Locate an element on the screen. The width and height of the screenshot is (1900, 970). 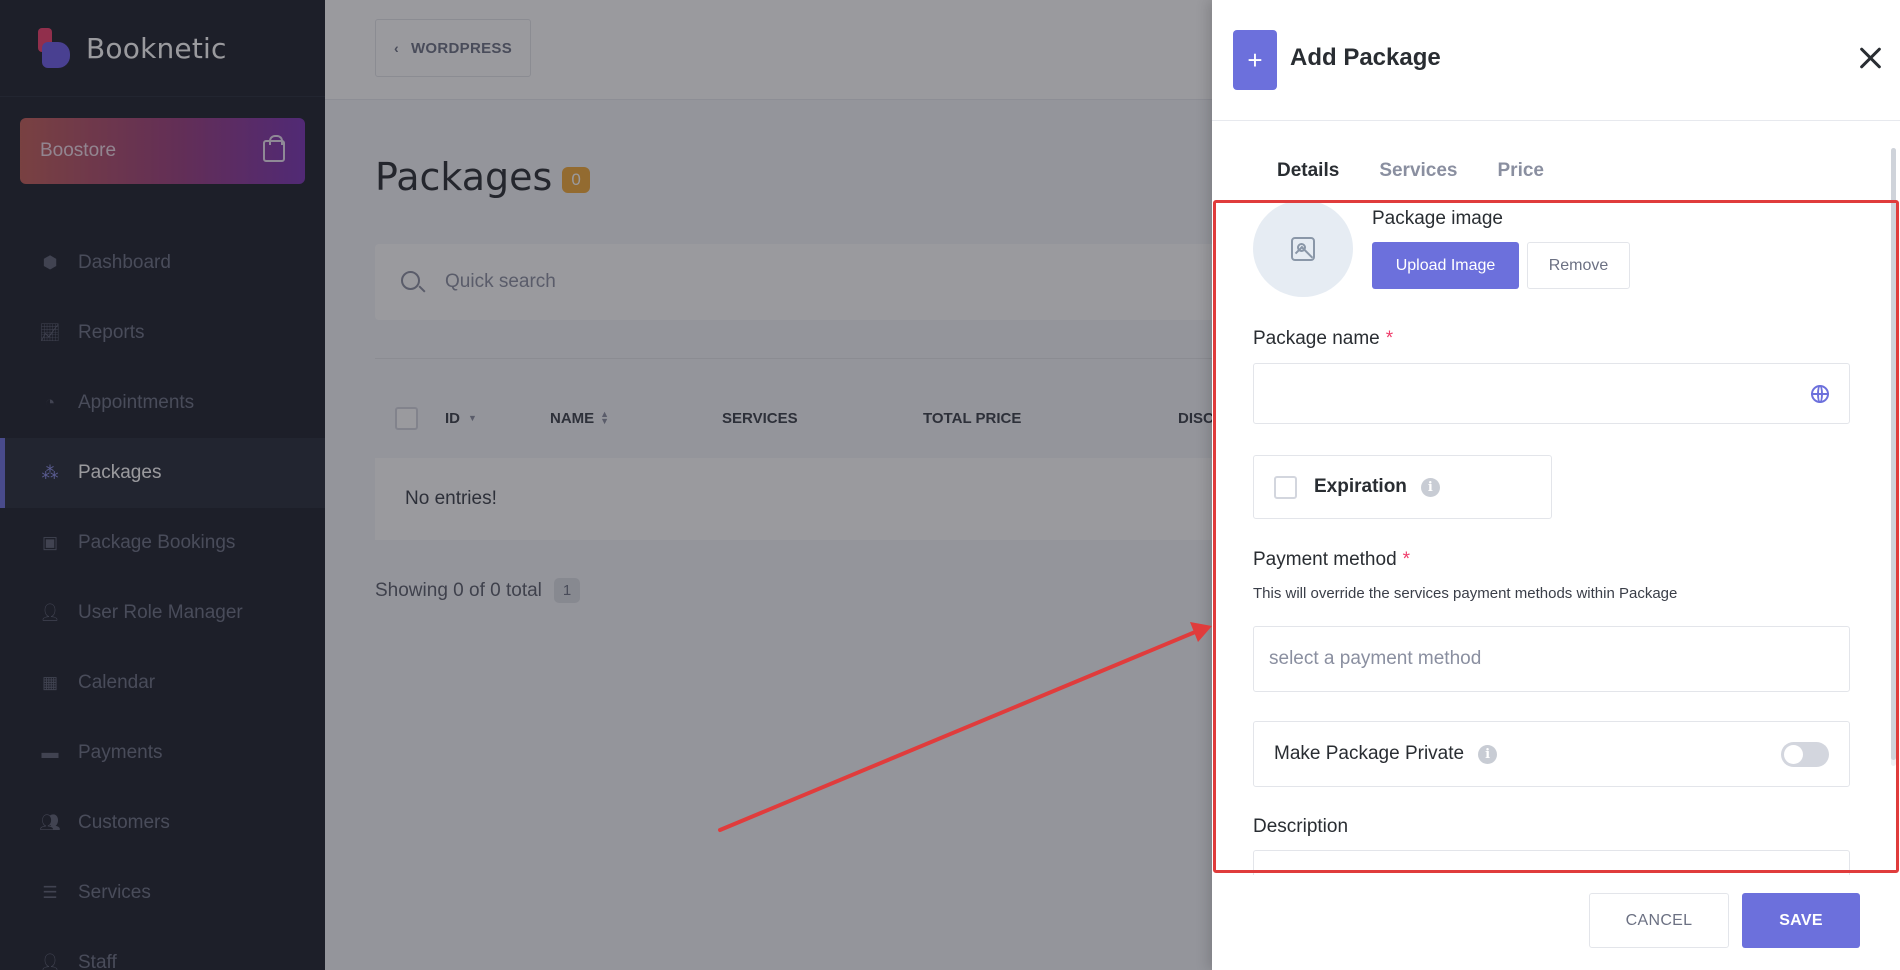
private-toggle is located at coordinates (1805, 754).